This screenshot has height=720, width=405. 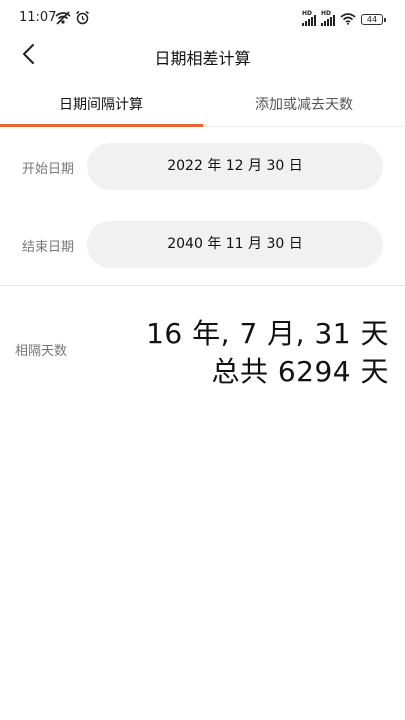 What do you see at coordinates (235, 244) in the screenshot?
I see `end-date-picker: 2040 年 11 月 30 日` at bounding box center [235, 244].